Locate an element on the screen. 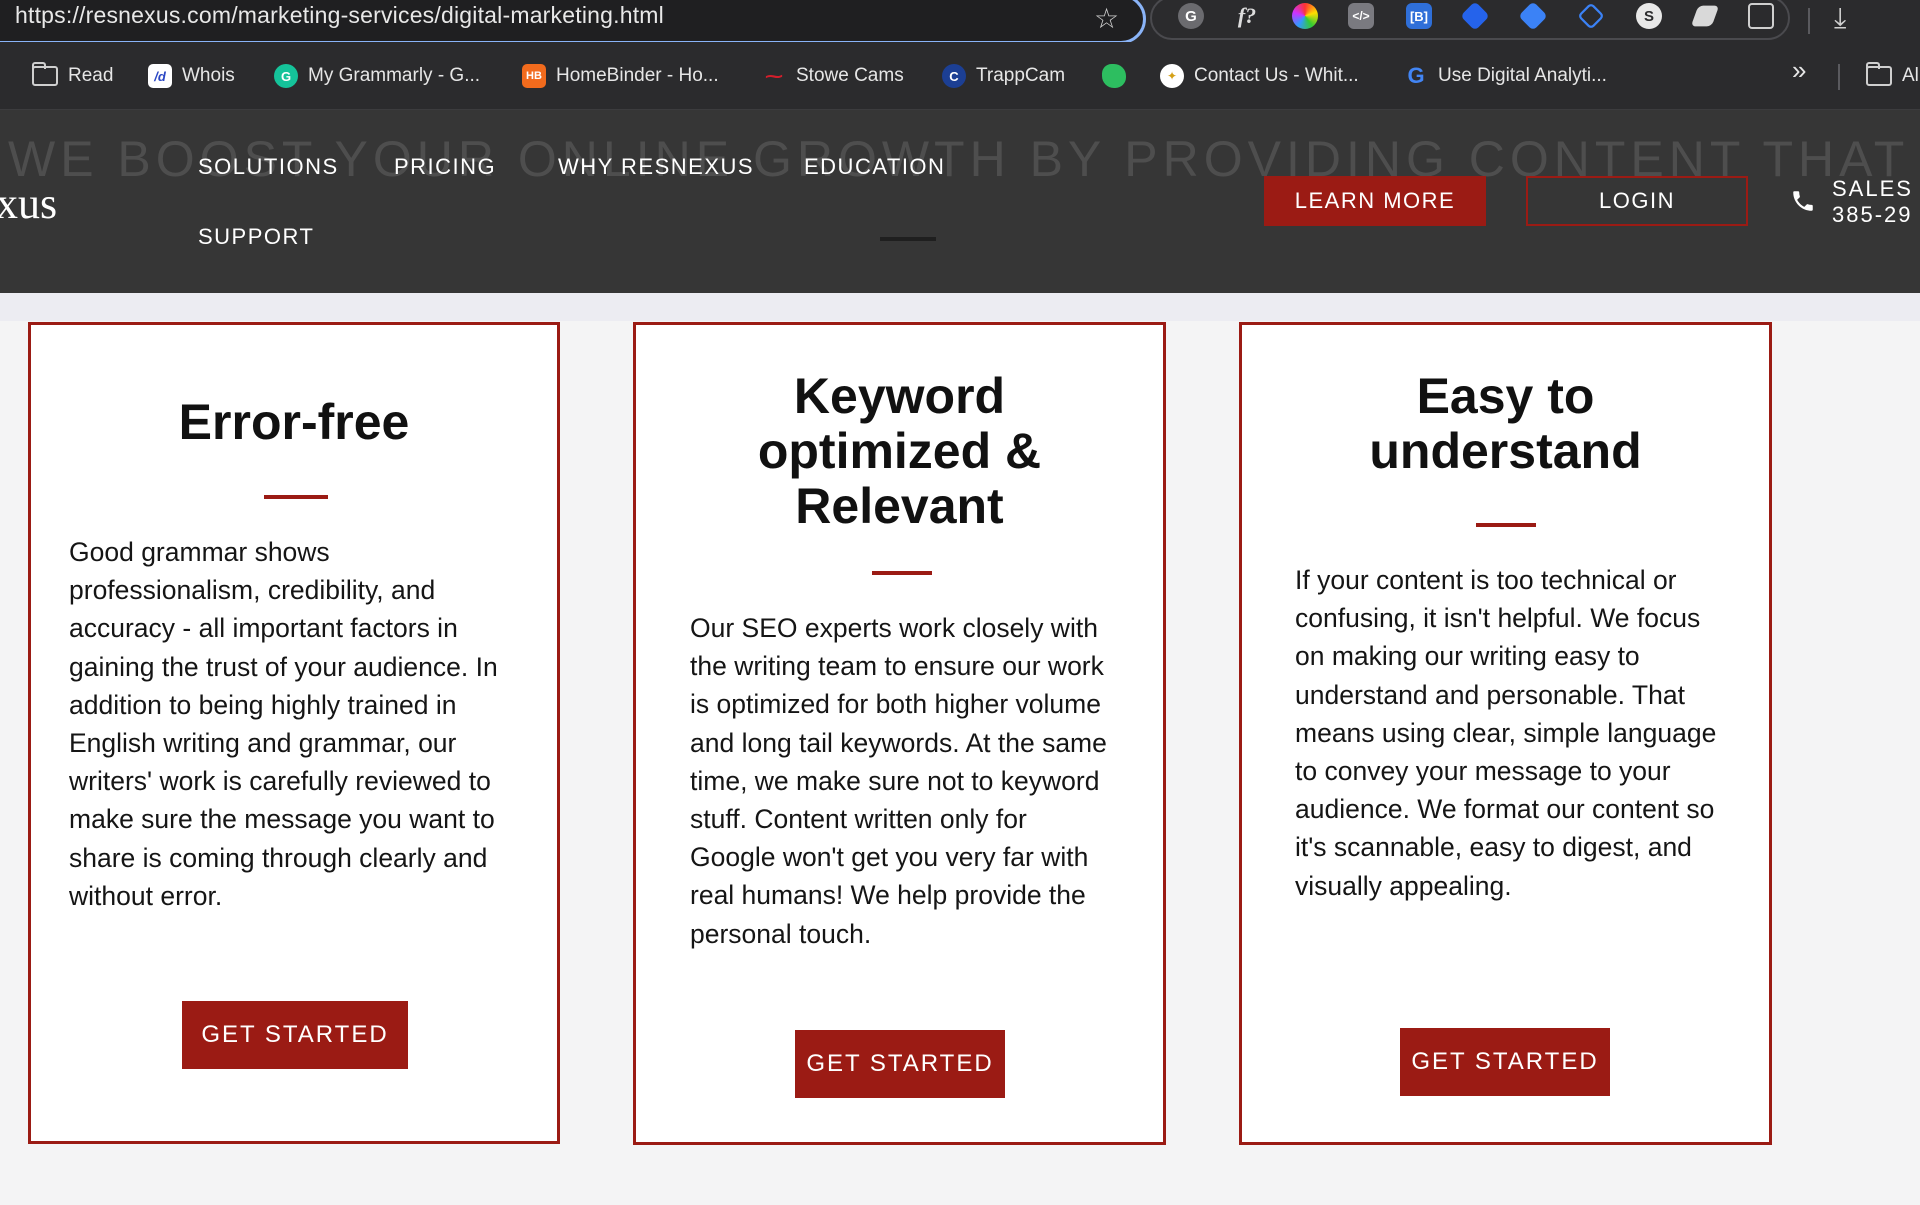  bookmark-star-icon: ☆ is located at coordinates (1106, 18).